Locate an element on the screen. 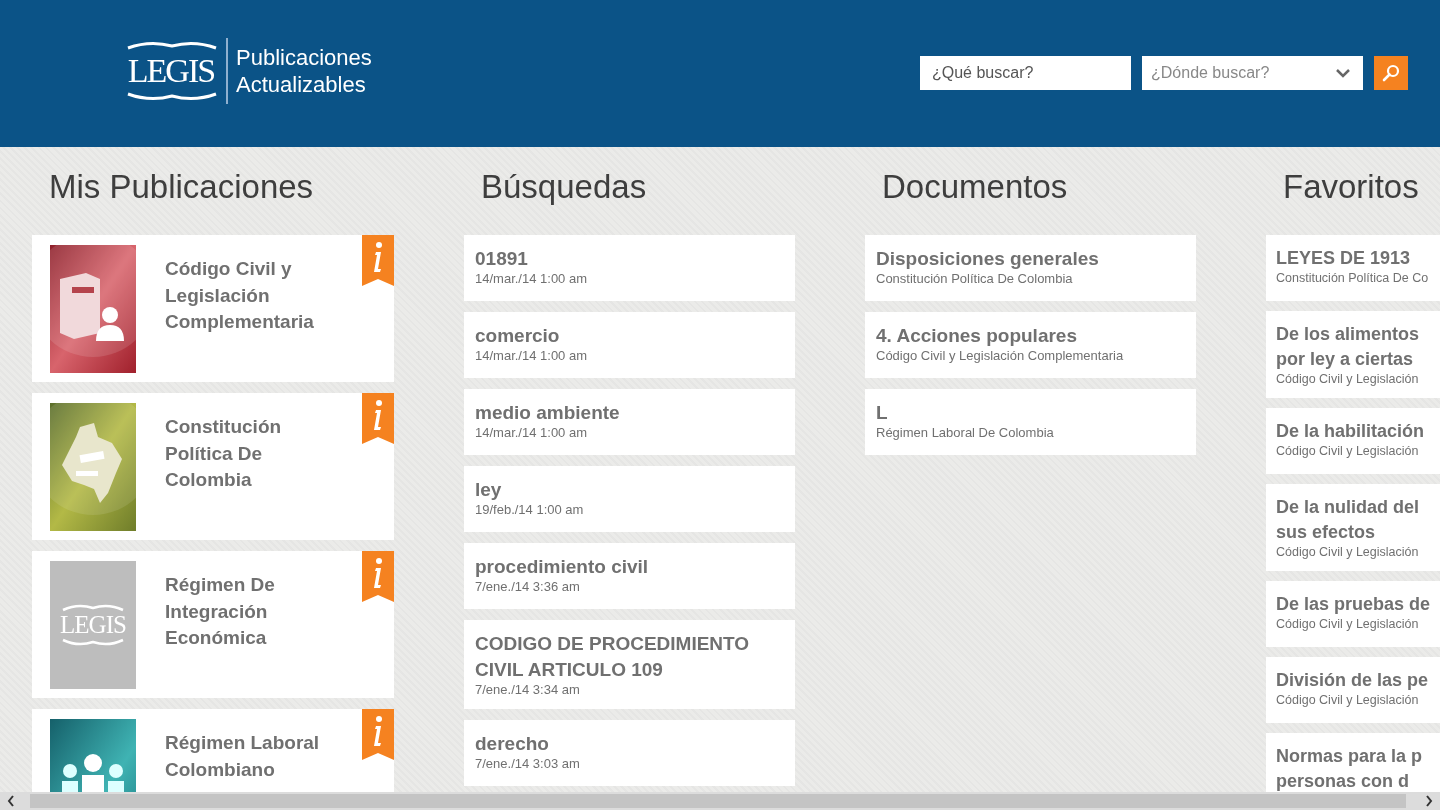  list-card: CODIGO DE PROCEDIMIENTO CIVIL ARTICULO 109 7/ene./14 3:34 am is located at coordinates (629, 664).